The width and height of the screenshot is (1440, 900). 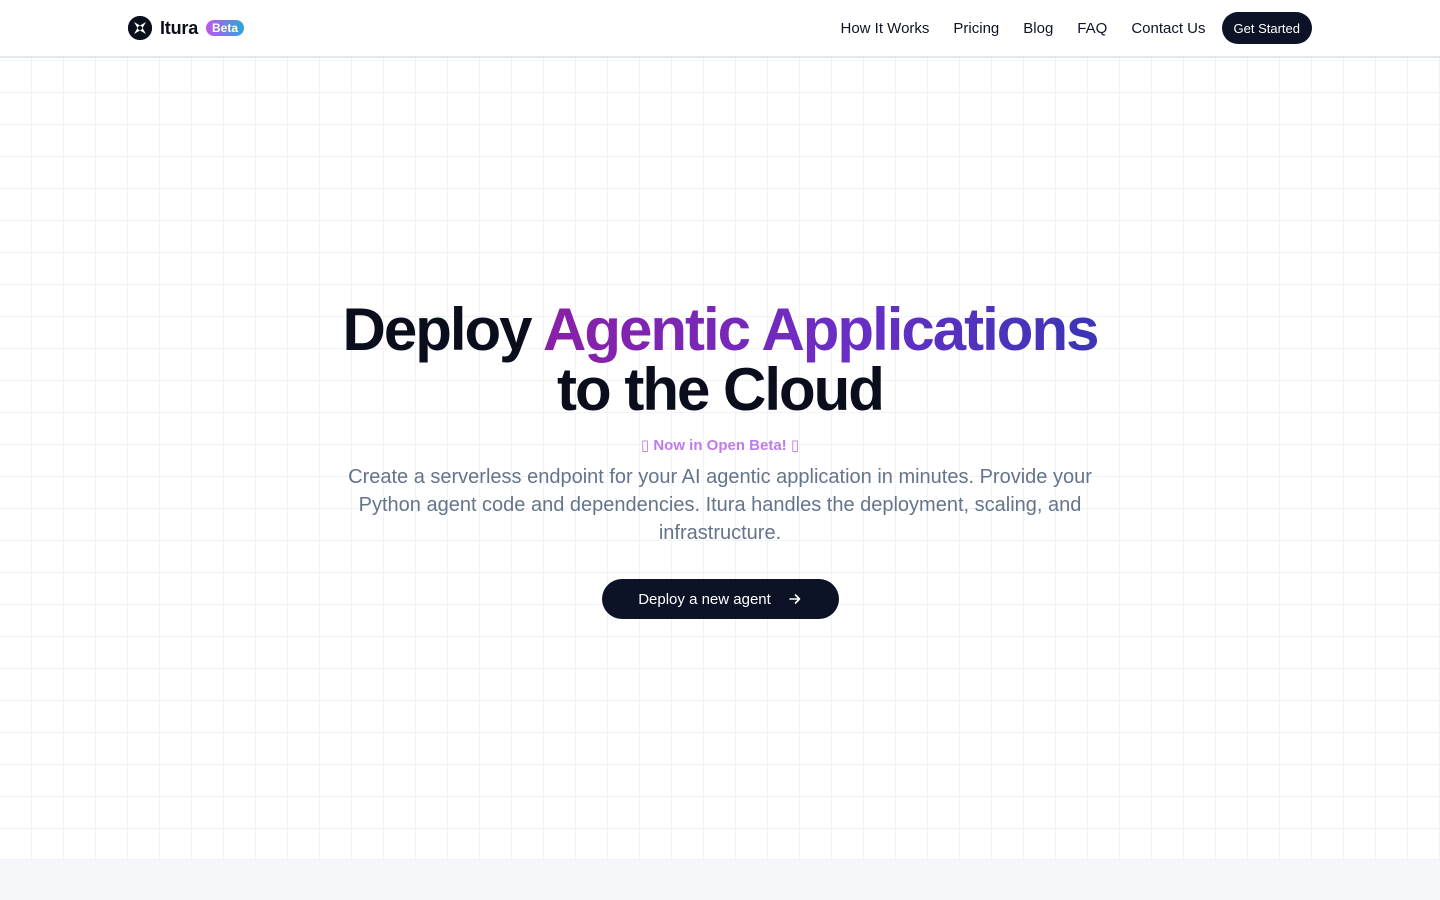 What do you see at coordinates (1092, 28) in the screenshot?
I see `nav-faq: FAQ` at bounding box center [1092, 28].